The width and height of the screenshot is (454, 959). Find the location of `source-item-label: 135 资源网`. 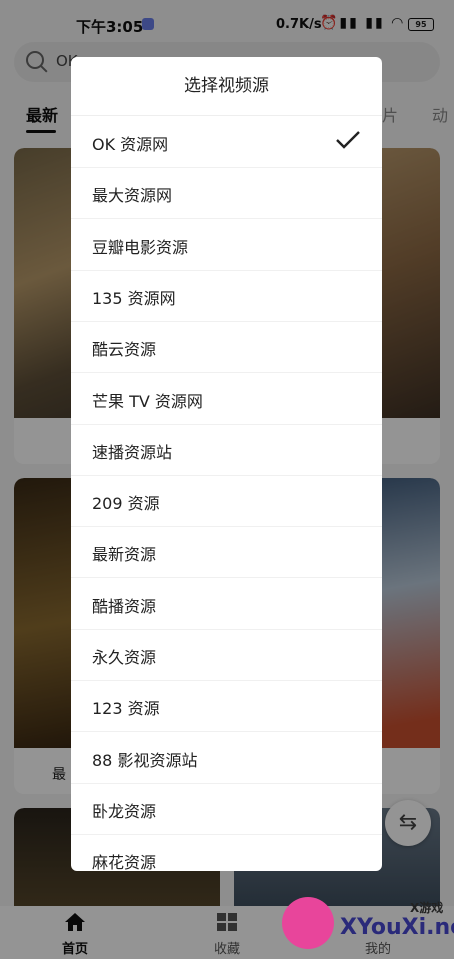

source-item-label: 135 资源网 is located at coordinates (134, 298).